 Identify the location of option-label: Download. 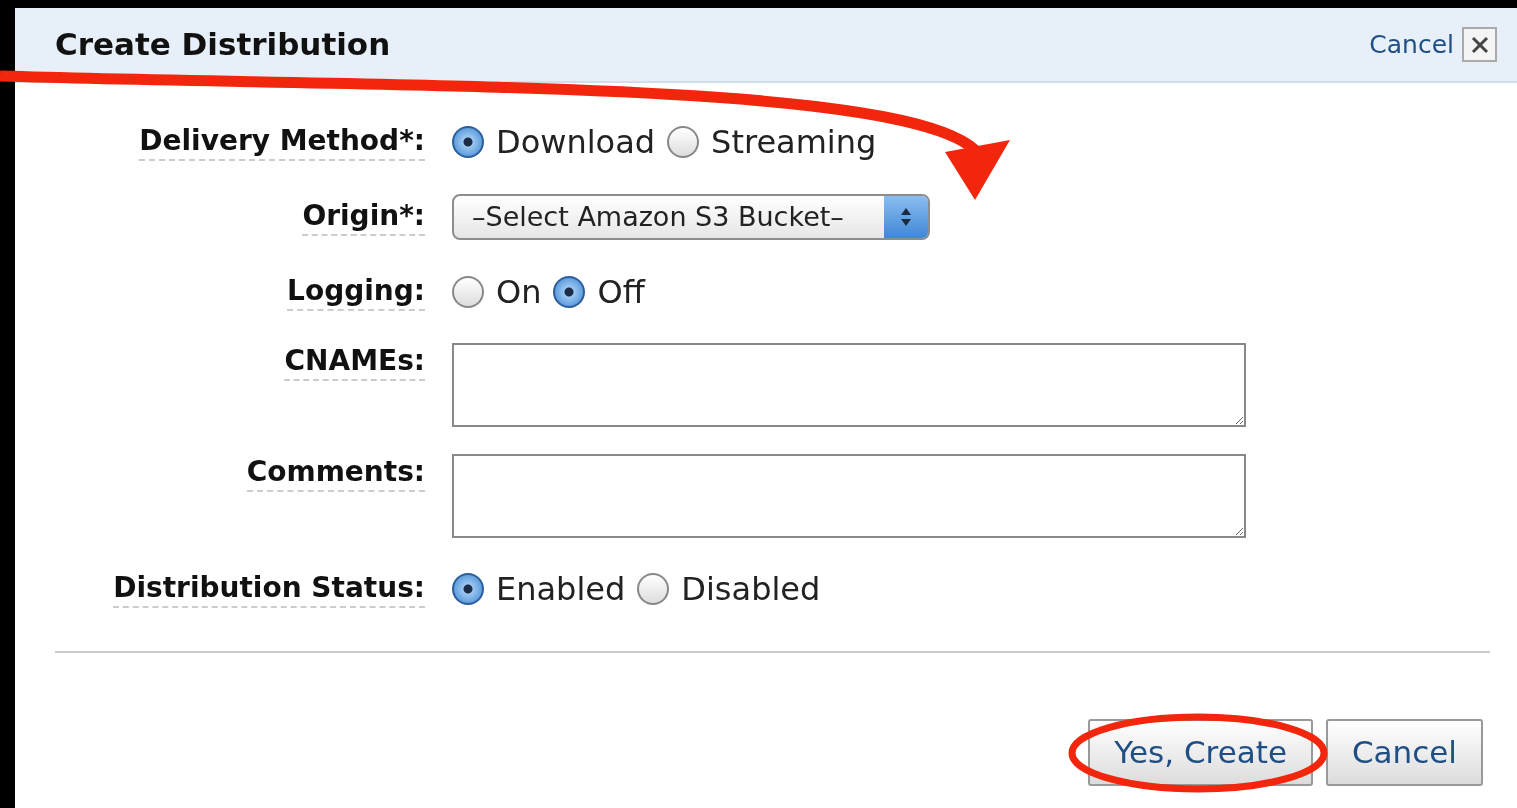
(576, 142).